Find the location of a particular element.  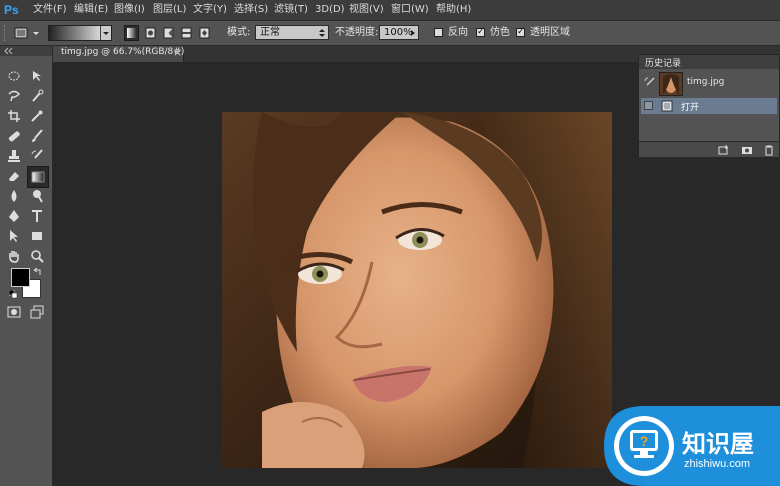

tools-panel-header is located at coordinates (26, 51).